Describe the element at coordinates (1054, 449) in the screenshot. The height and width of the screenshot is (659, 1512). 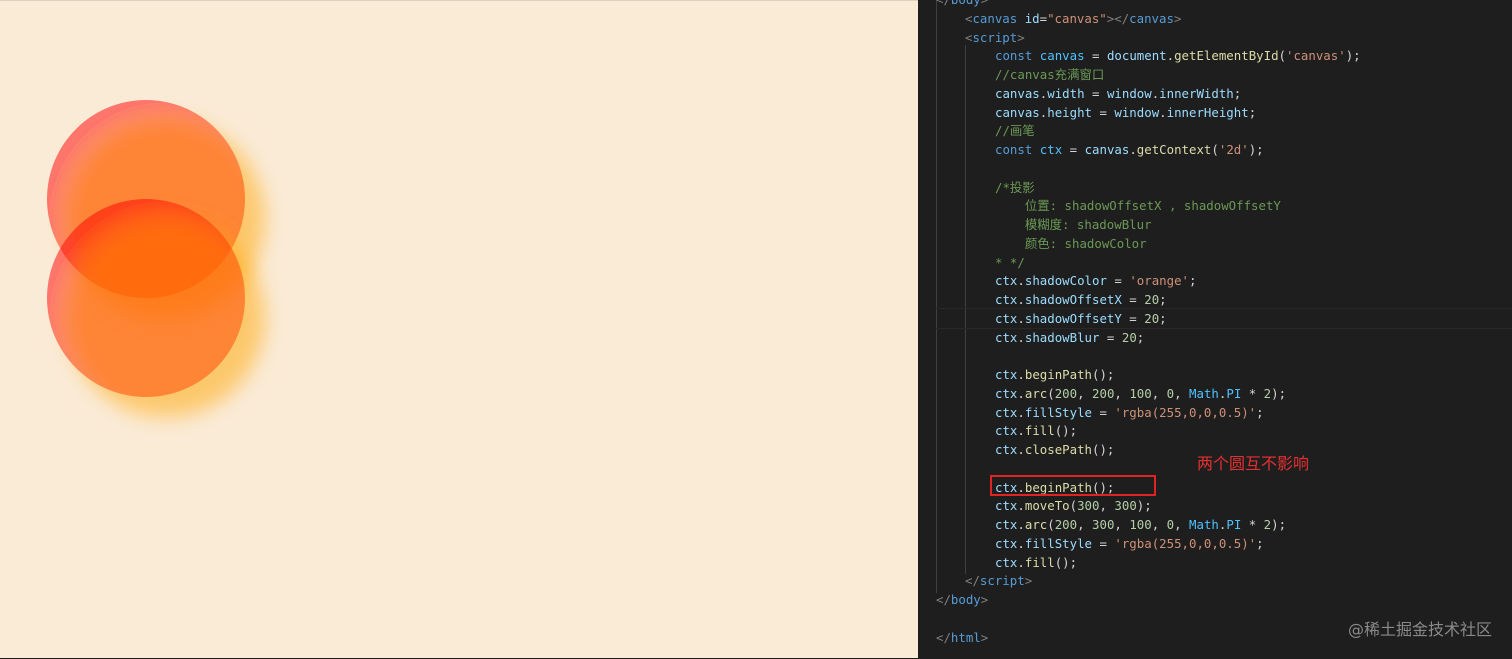
I see `code-line: ctx.closePath();` at that location.